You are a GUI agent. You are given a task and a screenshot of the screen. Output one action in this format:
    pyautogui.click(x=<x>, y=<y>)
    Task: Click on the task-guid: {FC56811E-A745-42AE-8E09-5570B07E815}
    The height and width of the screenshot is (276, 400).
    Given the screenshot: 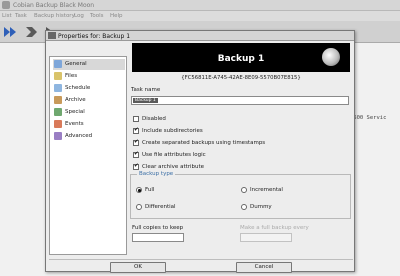 What is the action you would take?
    pyautogui.click(x=241, y=78)
    